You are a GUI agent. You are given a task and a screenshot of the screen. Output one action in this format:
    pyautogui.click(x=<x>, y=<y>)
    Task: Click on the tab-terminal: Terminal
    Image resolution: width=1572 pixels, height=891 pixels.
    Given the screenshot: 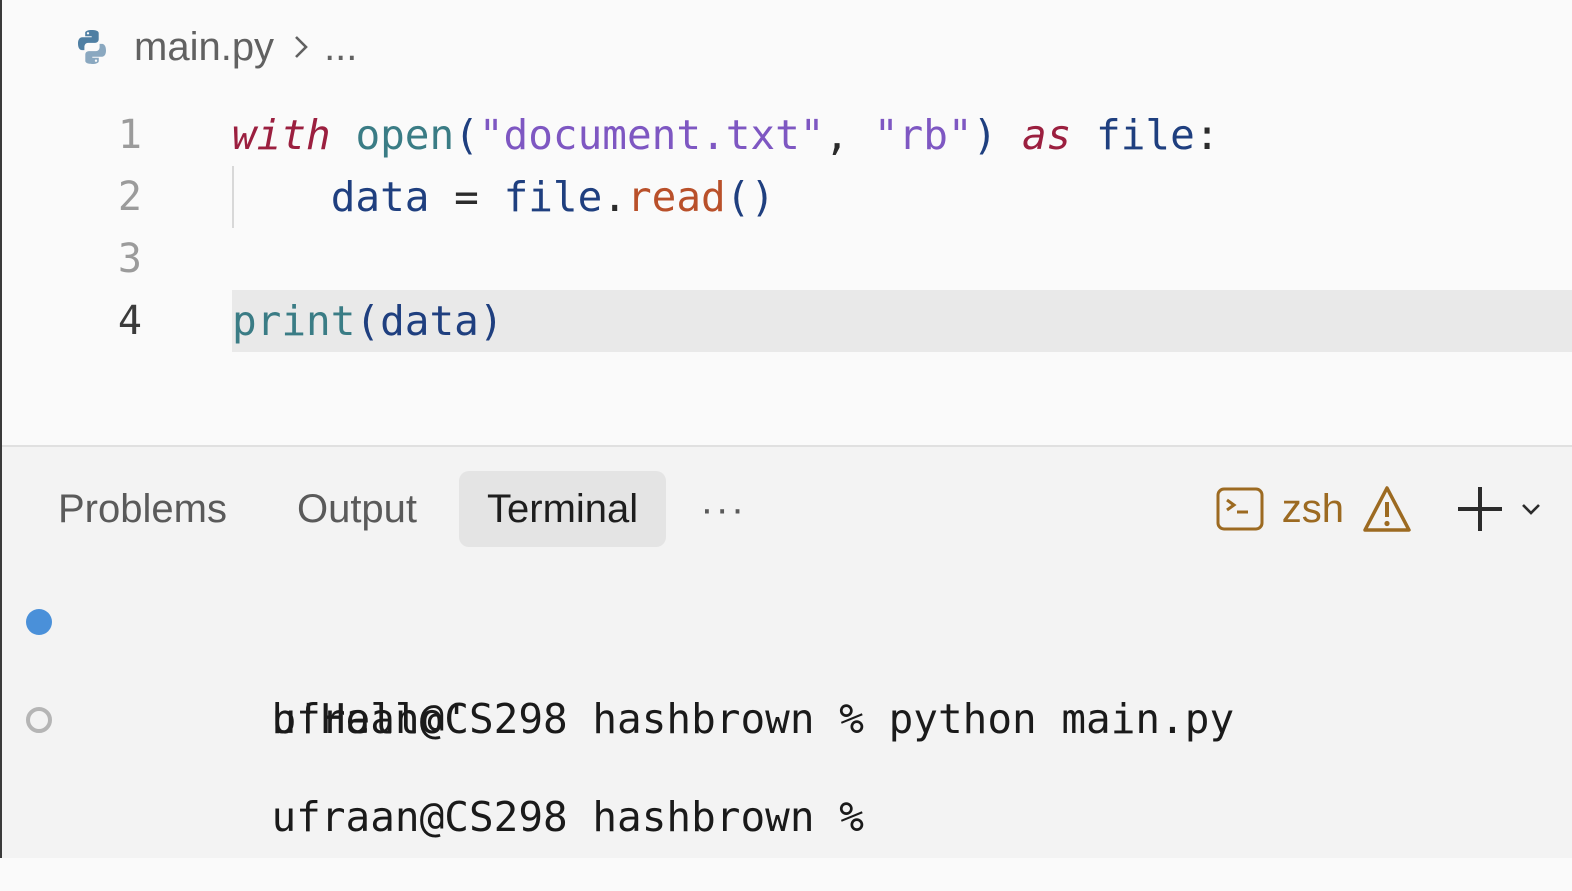 What is the action you would take?
    pyautogui.click(x=563, y=509)
    